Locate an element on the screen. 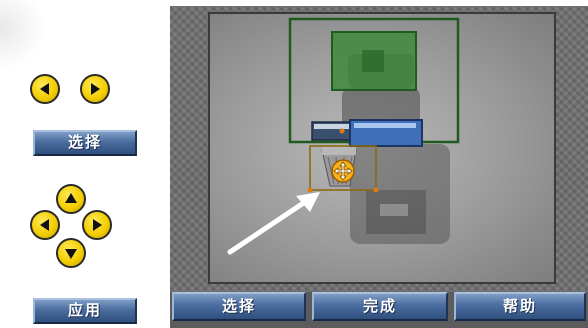  apply-button: 应用 is located at coordinates (85, 311).